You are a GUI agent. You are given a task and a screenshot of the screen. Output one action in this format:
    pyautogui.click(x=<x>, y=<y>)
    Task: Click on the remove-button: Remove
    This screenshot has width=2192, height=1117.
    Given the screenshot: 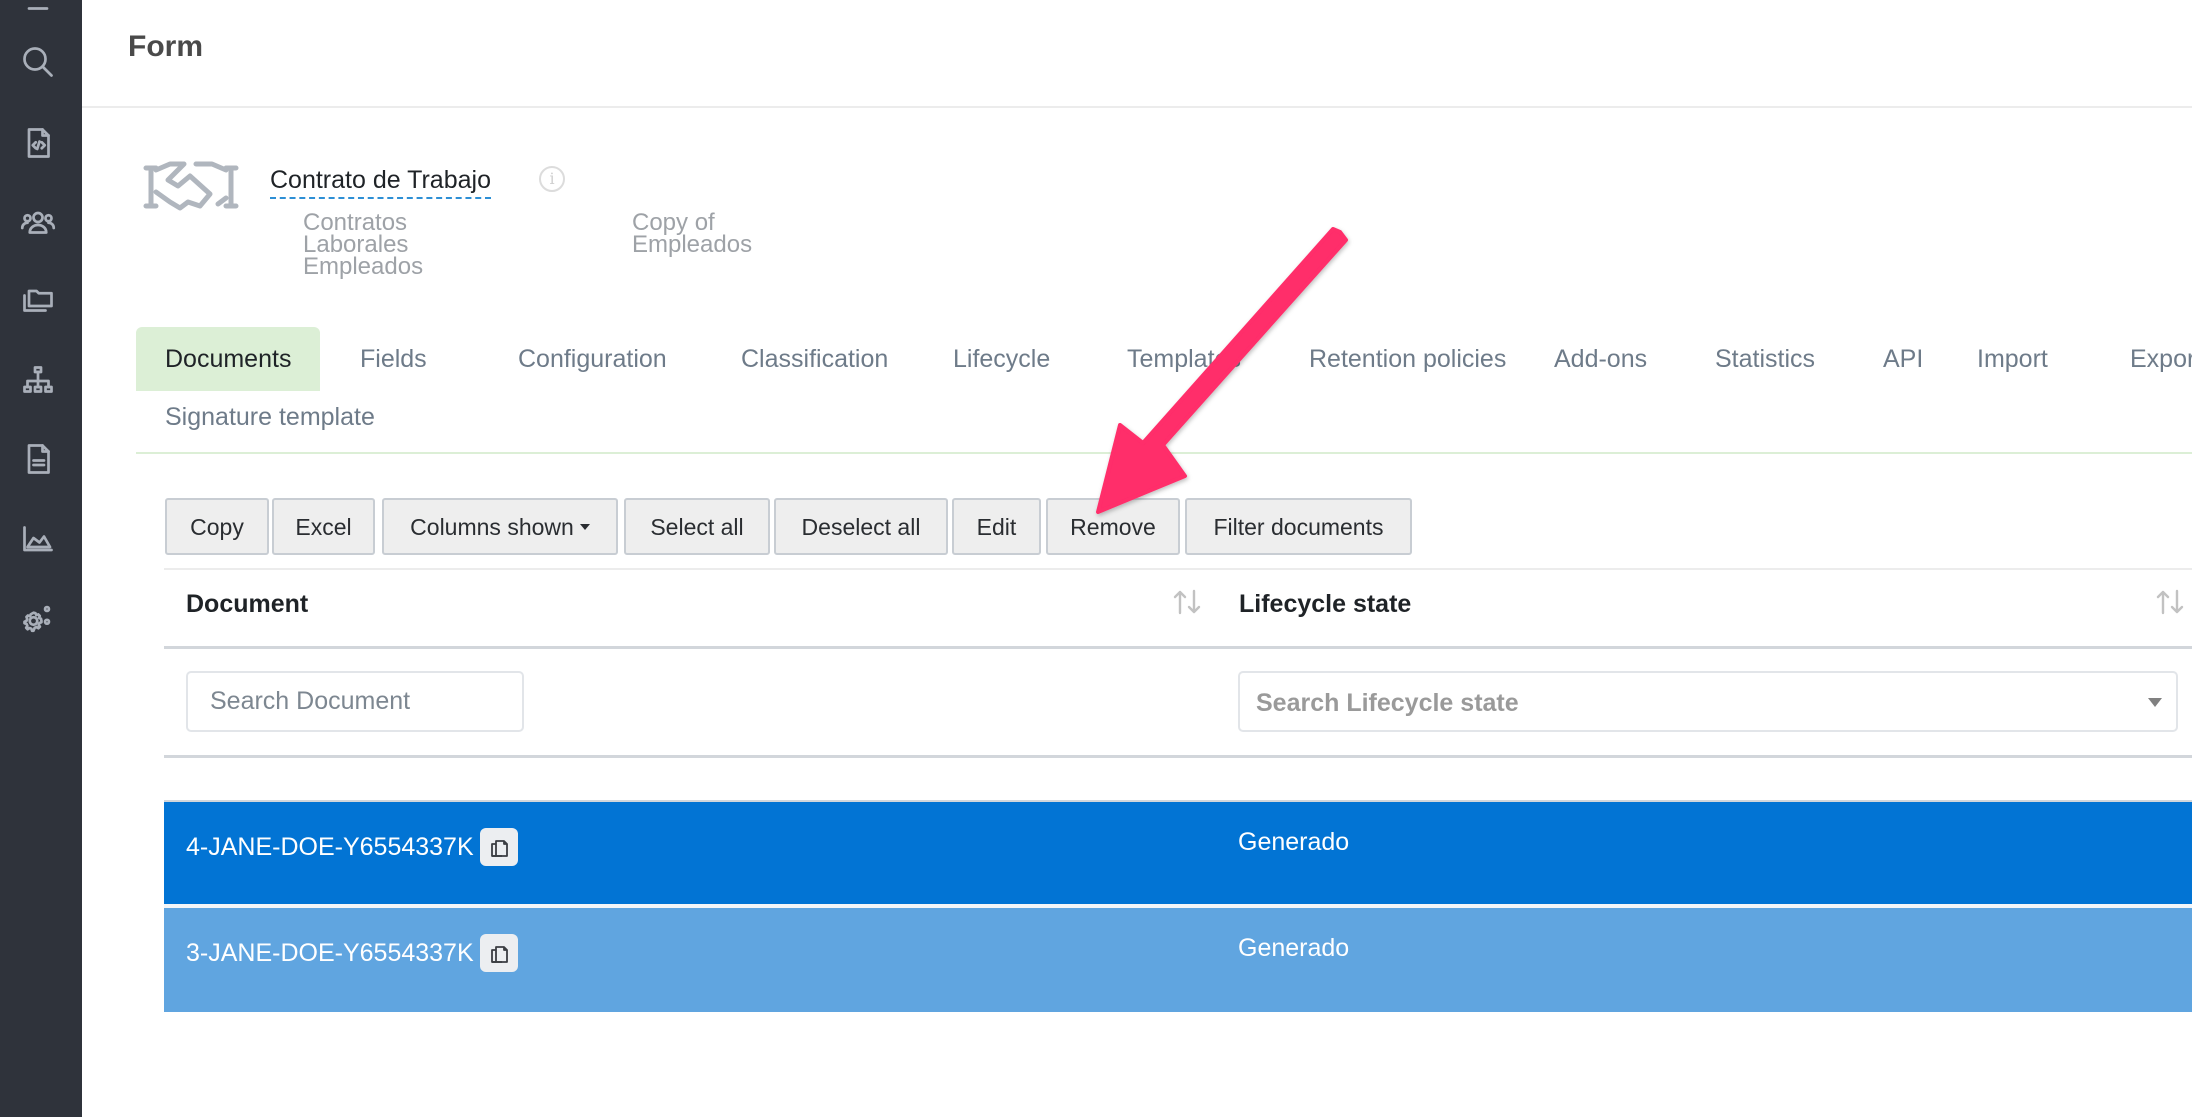 What is the action you would take?
    pyautogui.click(x=1113, y=526)
    